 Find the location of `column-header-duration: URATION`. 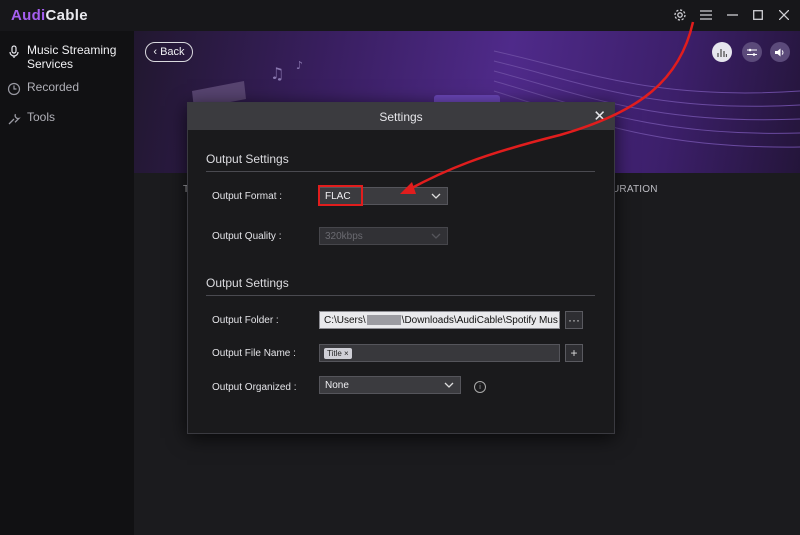

column-header-duration: URATION is located at coordinates (635, 189).